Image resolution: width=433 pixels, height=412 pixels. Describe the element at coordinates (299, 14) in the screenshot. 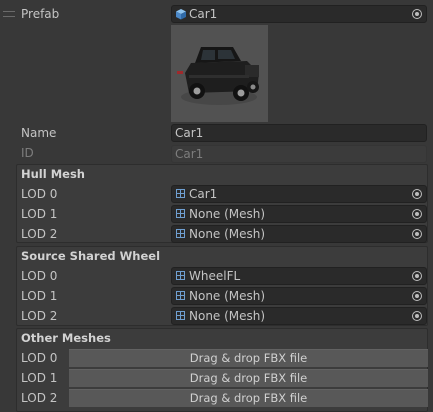

I see `prefab-field: Car1` at that location.